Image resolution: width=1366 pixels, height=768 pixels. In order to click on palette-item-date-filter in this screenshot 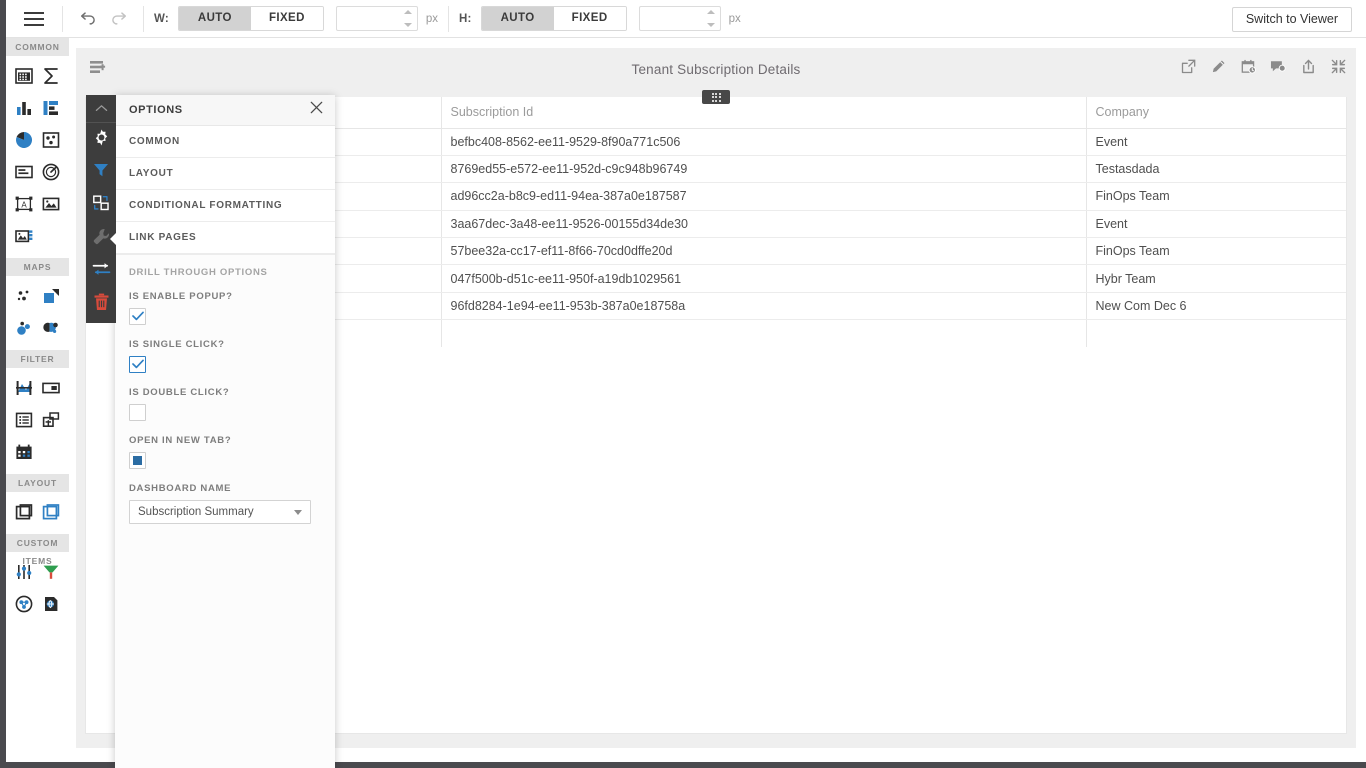, I will do `click(24, 452)`.